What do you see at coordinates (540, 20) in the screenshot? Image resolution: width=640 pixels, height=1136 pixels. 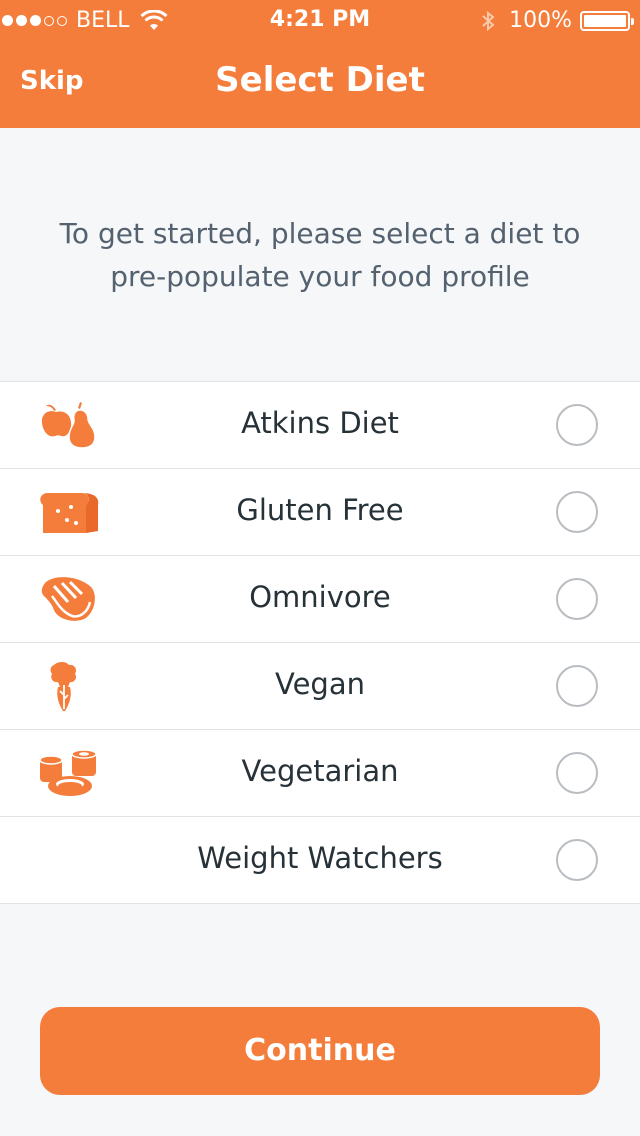 I see `battery-percentage: 100%` at bounding box center [540, 20].